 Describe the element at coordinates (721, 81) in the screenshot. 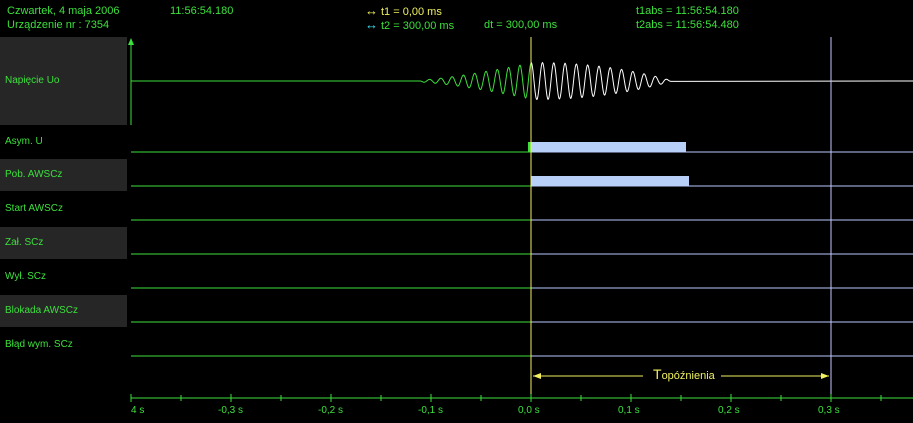

I see `voltage-trace-after-trigger` at that location.